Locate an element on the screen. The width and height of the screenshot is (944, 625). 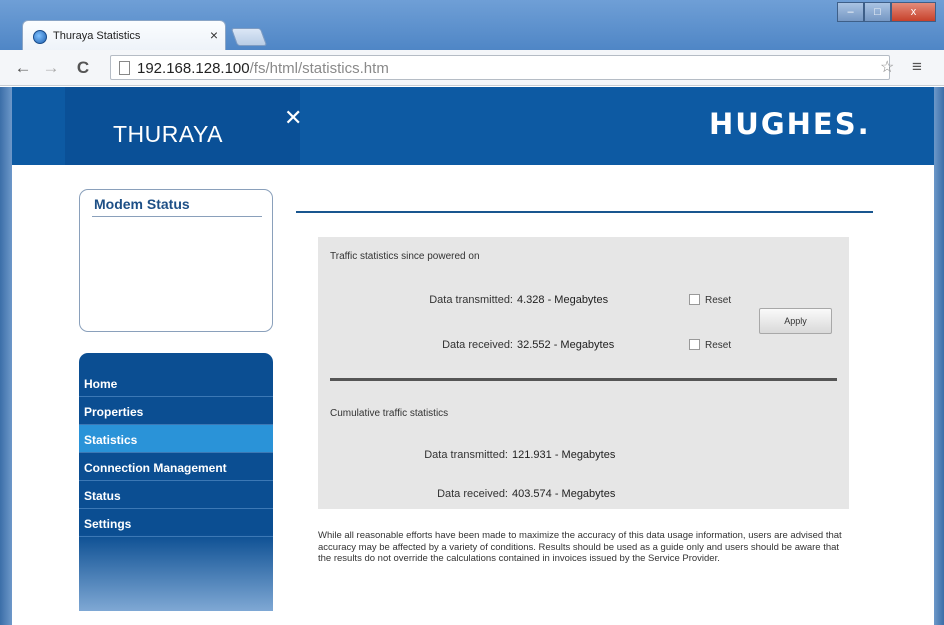
cumulative-rx-value: 403.574 - Megabytes is located at coordinates (564, 494).